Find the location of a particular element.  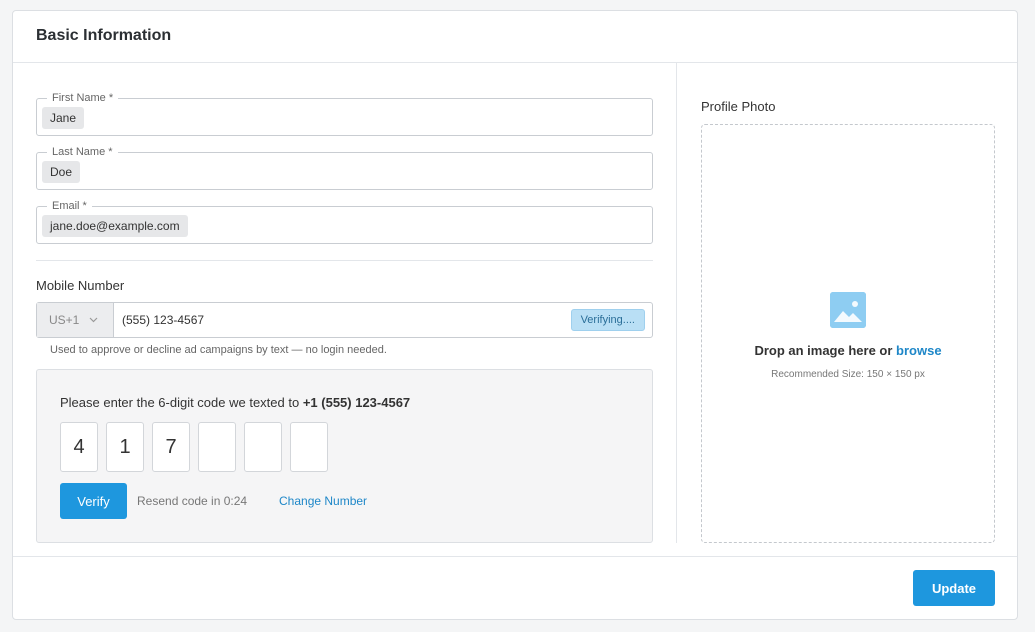

first-name-label: First Name * is located at coordinates (83, 98).